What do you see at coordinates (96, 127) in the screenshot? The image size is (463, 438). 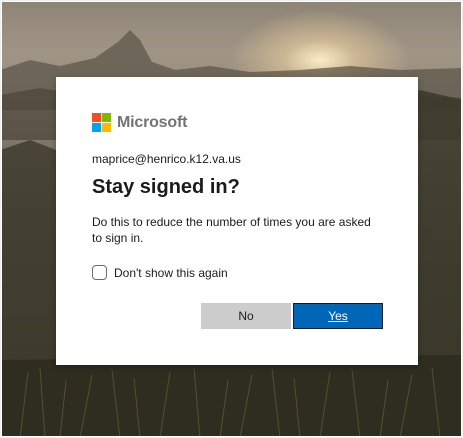 I see `logo-square-blue` at bounding box center [96, 127].